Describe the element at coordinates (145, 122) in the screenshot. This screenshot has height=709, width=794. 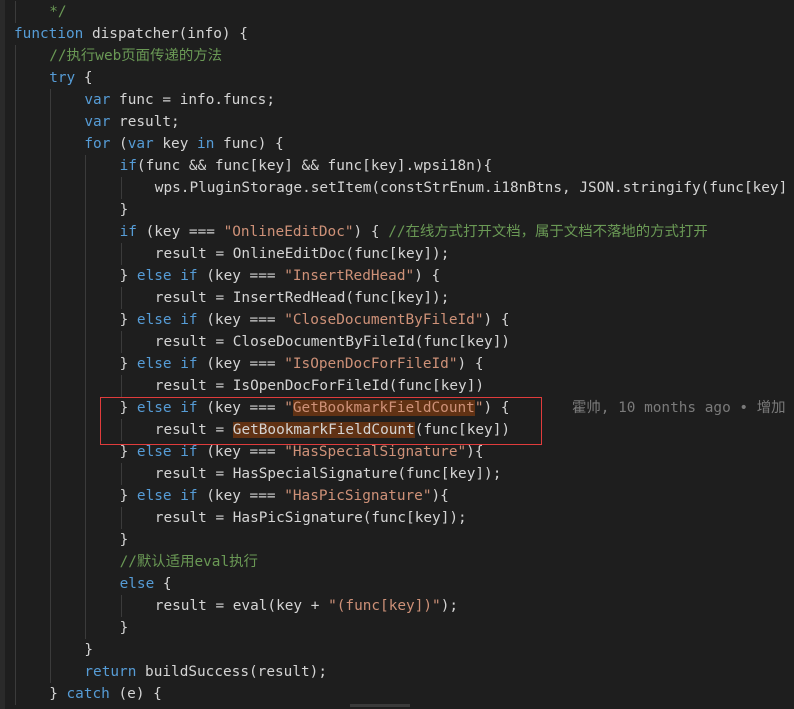
I see `code-token: result;` at that location.